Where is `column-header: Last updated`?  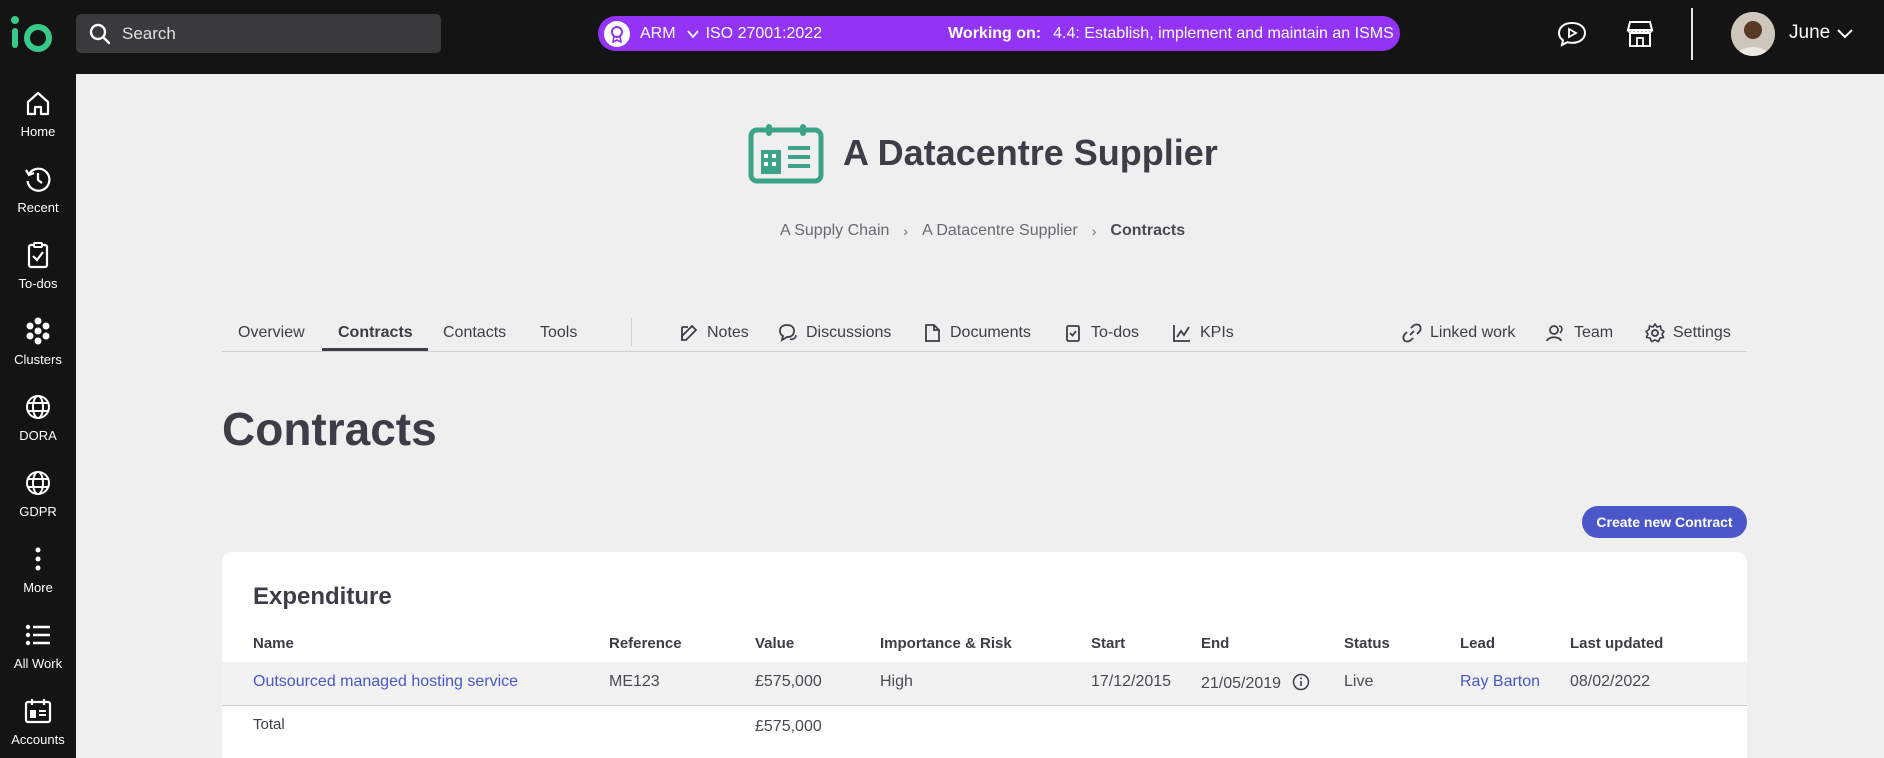
column-header: Last updated is located at coordinates (1616, 643).